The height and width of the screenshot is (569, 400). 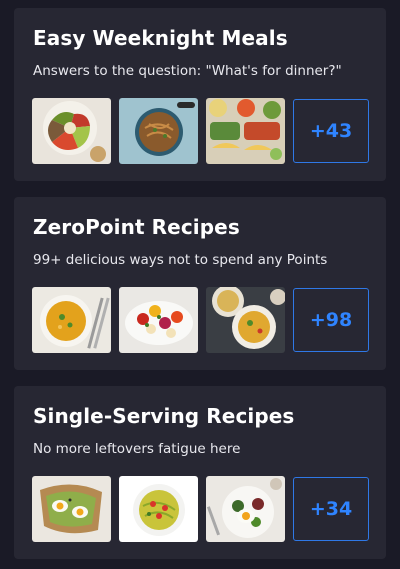 What do you see at coordinates (137, 449) in the screenshot?
I see `collection-subtitle: No more leftovers fatigue here` at bounding box center [137, 449].